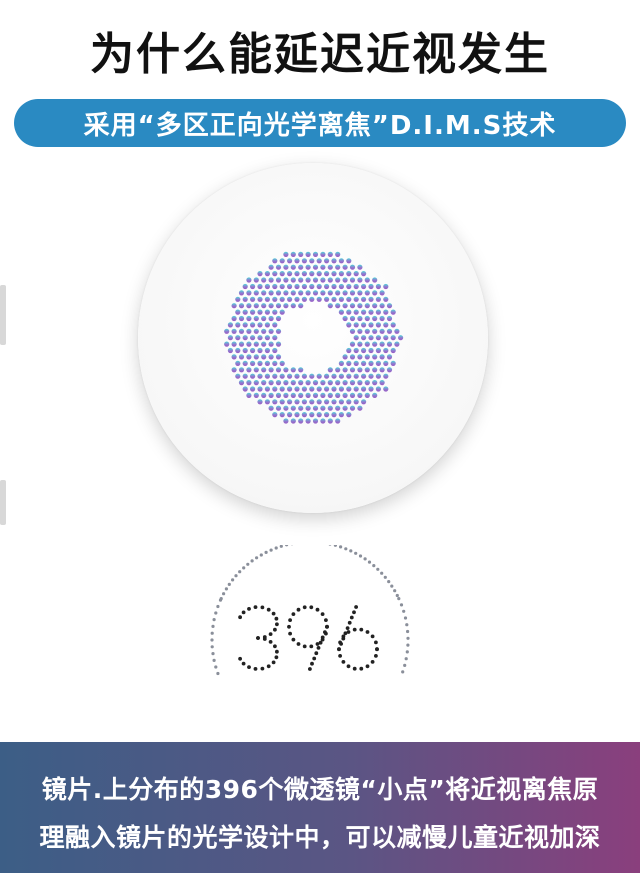 This screenshot has width=640, height=873. I want to click on lens-dot-ring-icon, so click(314, 337).